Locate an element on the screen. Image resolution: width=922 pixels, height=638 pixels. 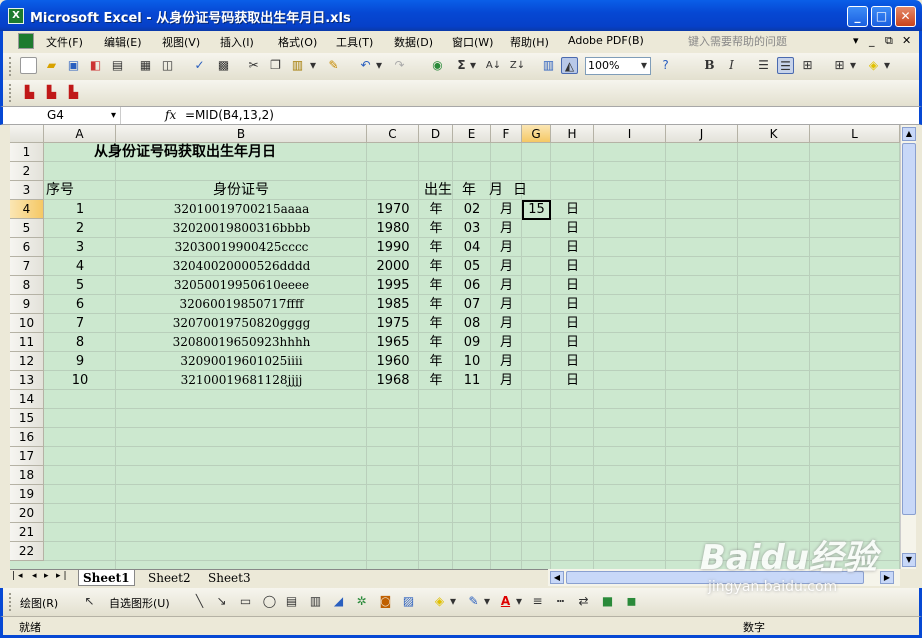
tab-scroll-next-icon: ▸ is located at coordinates (46, 576).